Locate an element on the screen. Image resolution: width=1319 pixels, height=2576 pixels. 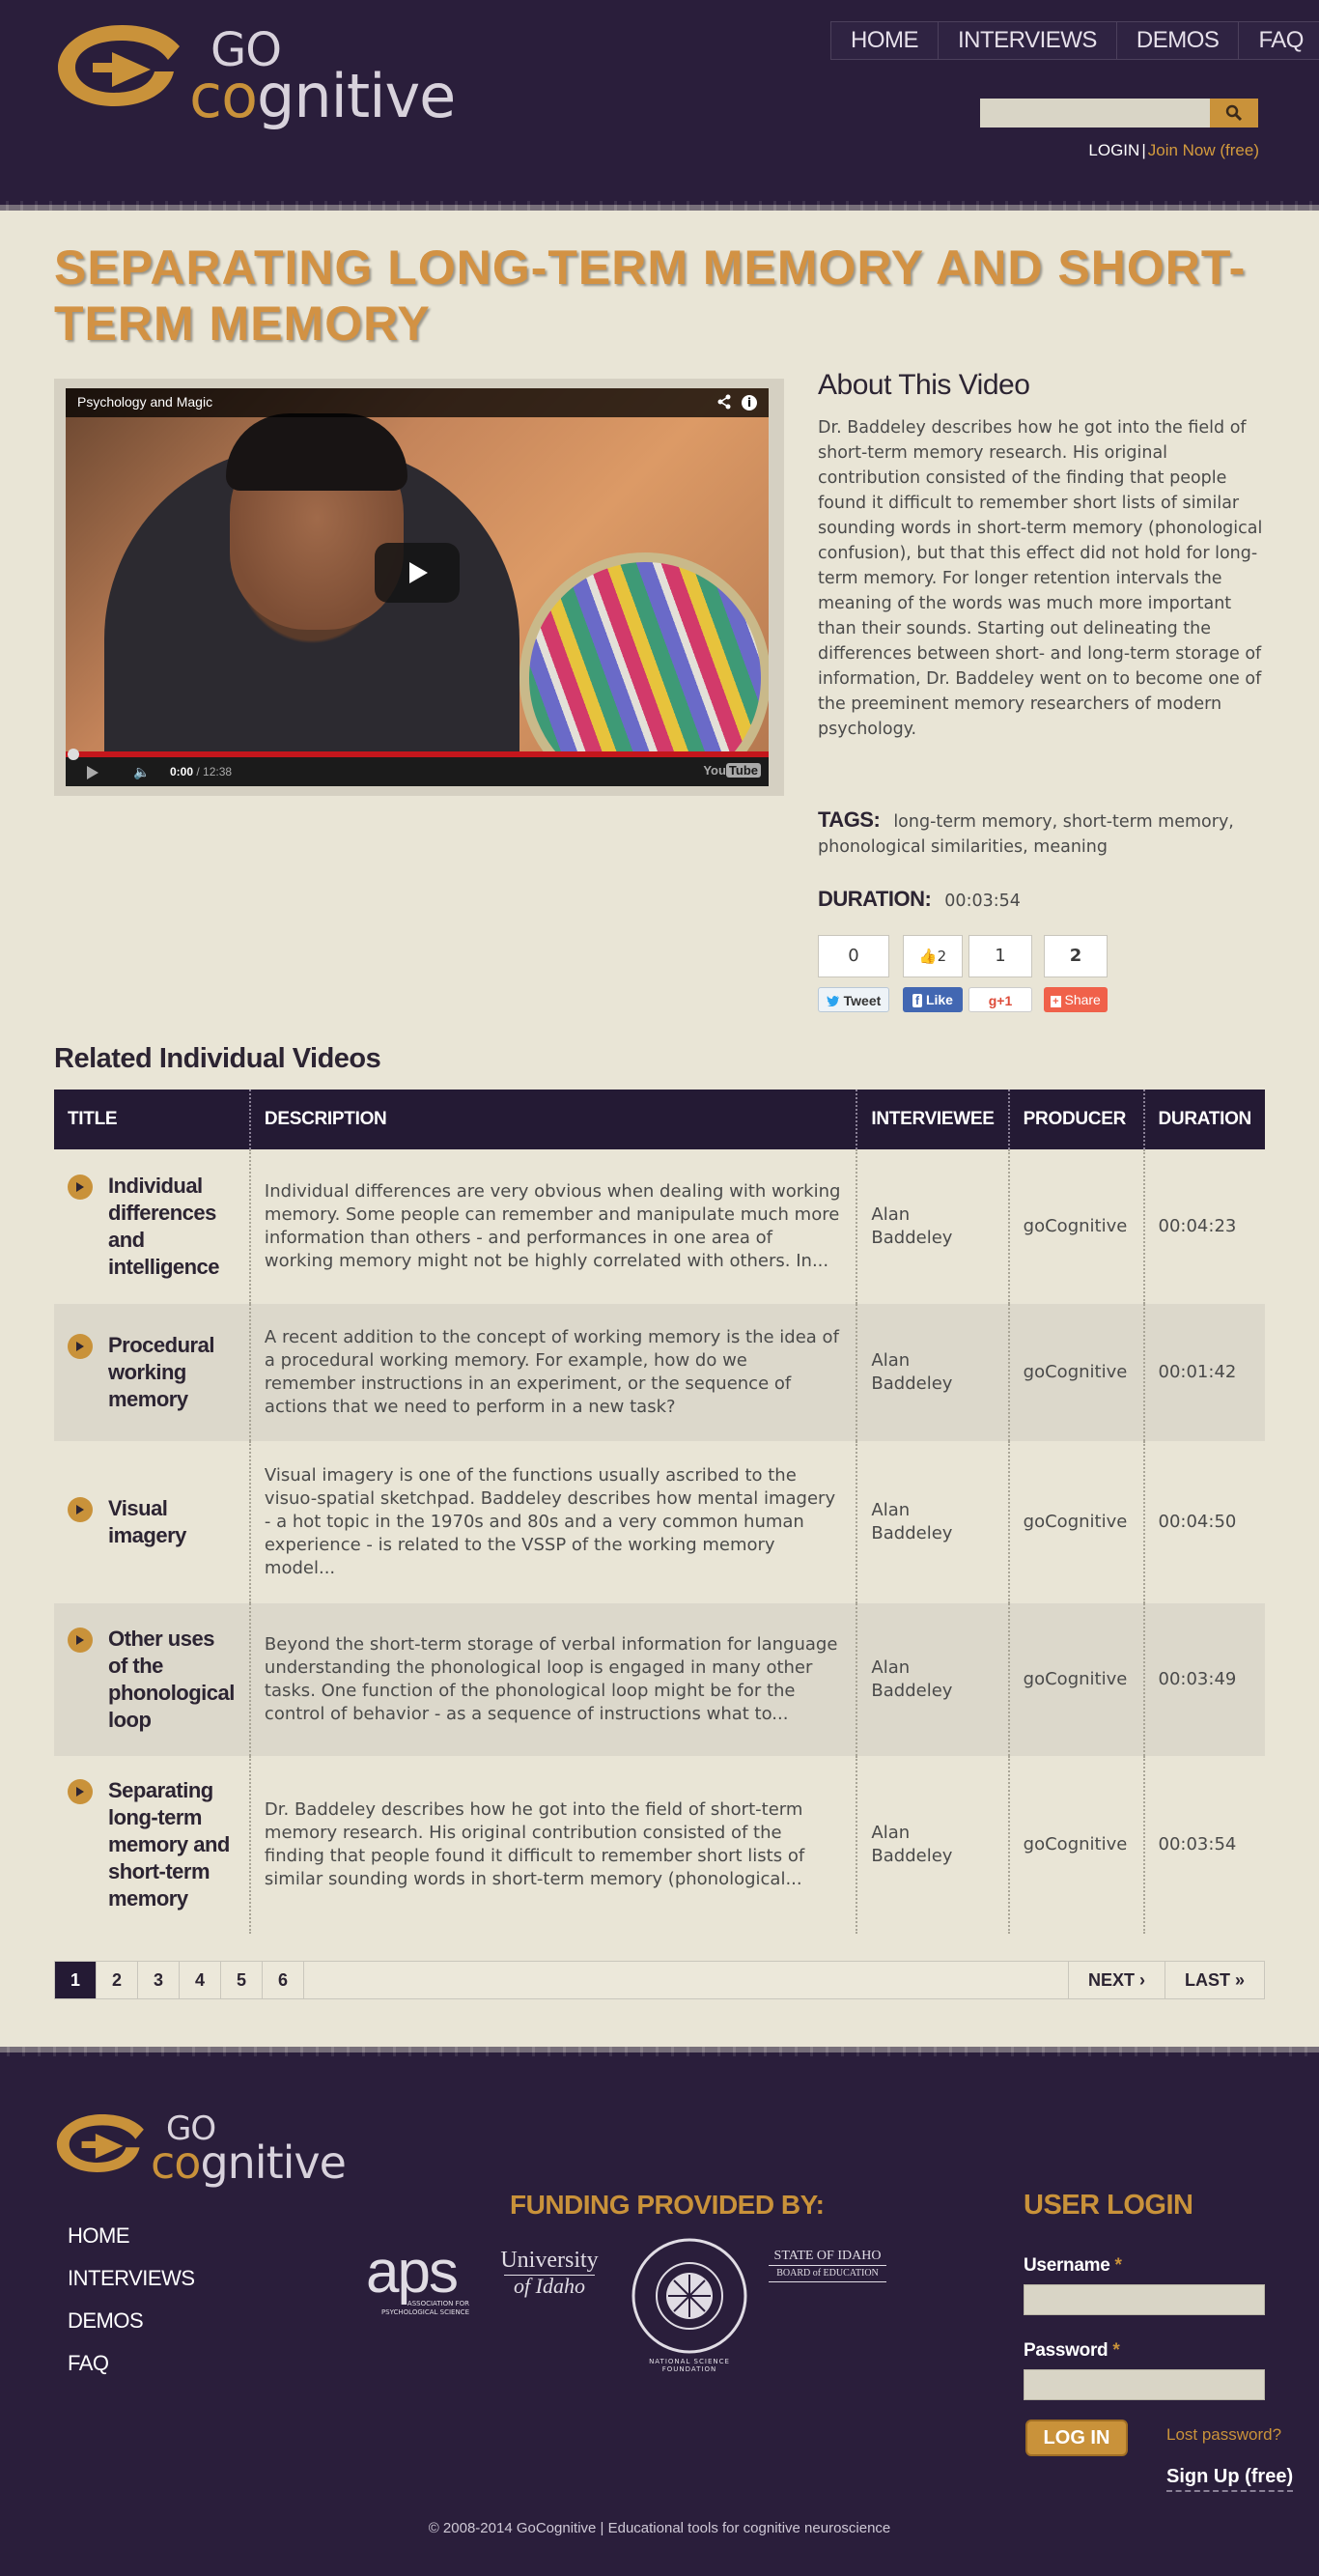
footer-logo: GO cognitive is located at coordinates (213, 2147).